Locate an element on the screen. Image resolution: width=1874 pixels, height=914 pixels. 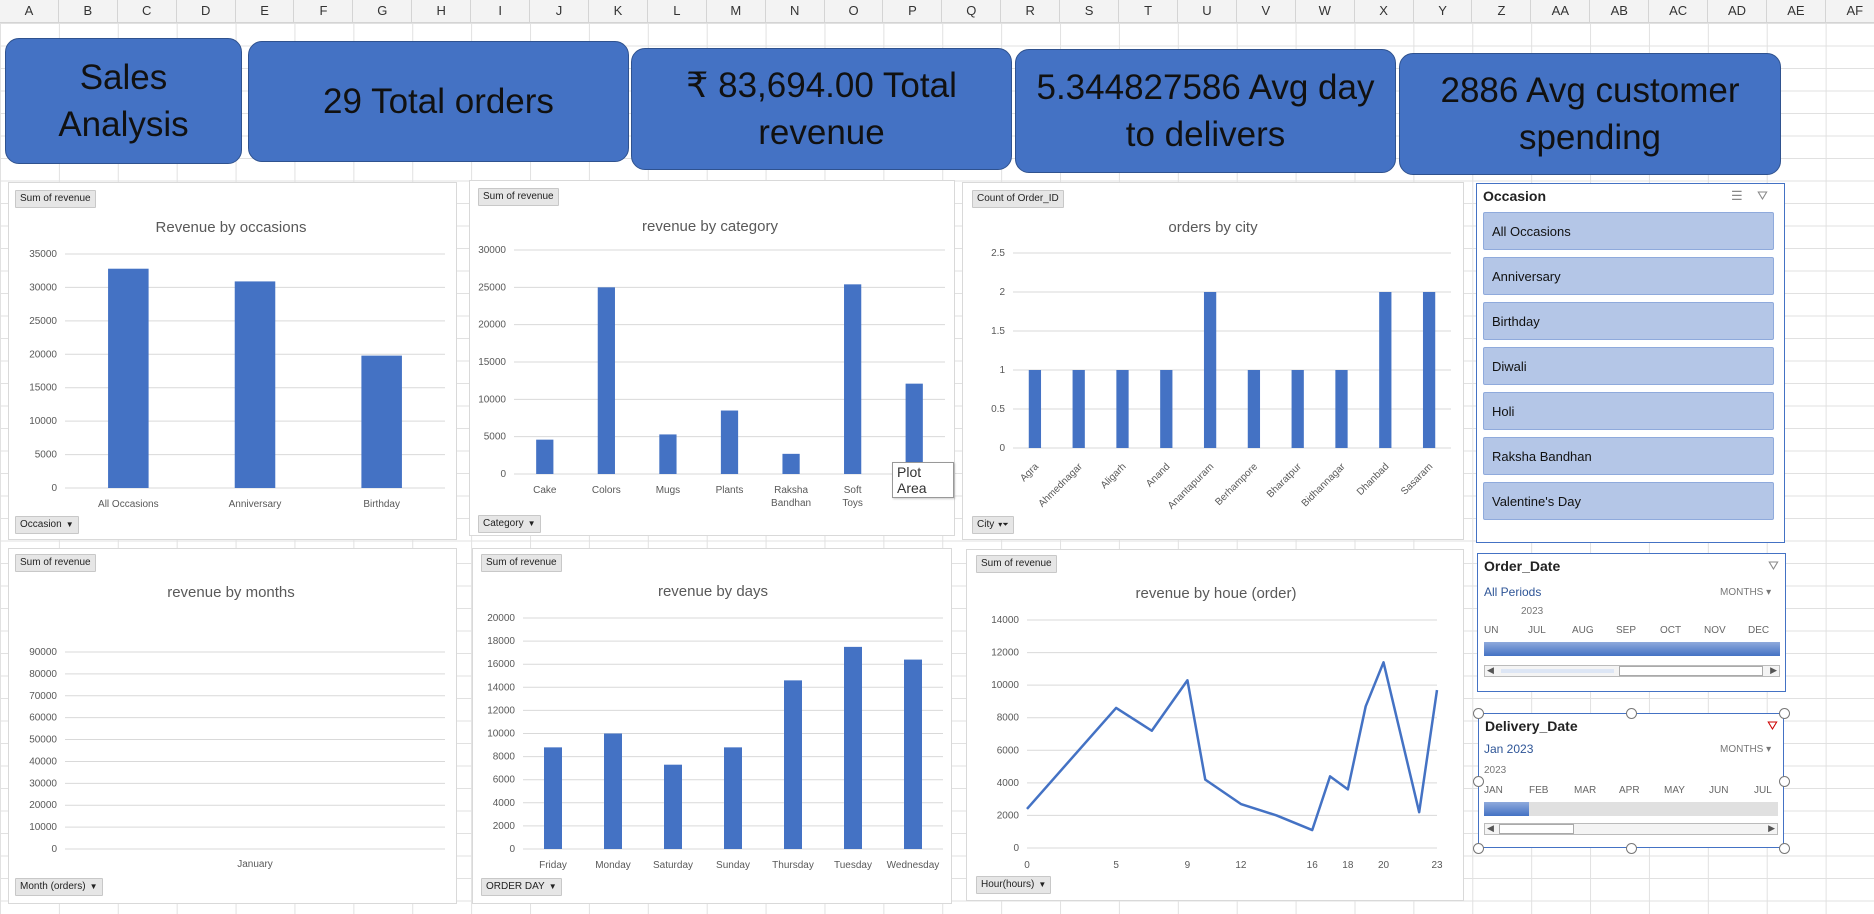
column-header-h: H is located at coordinates (442, 11).